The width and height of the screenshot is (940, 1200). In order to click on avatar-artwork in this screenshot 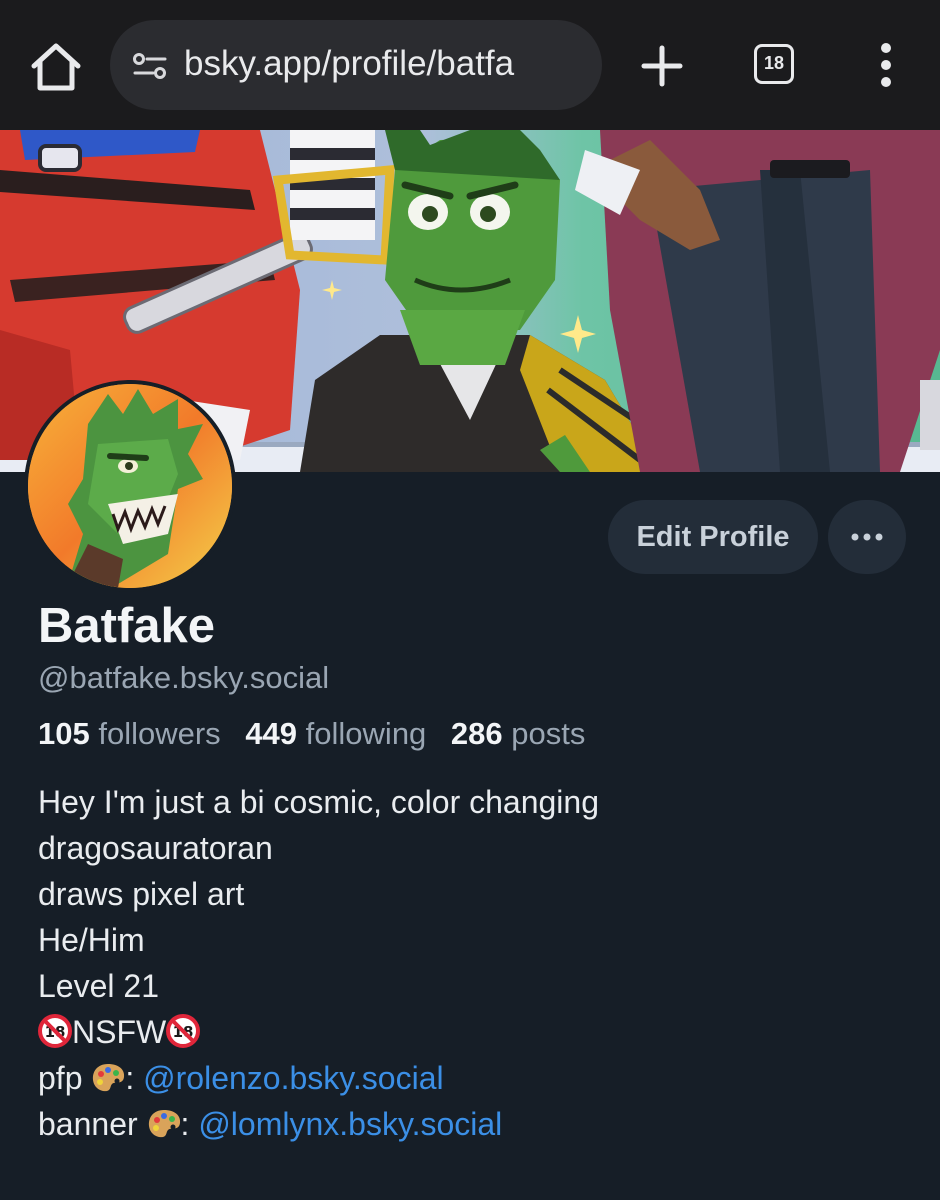, I will do `click(130, 486)`.